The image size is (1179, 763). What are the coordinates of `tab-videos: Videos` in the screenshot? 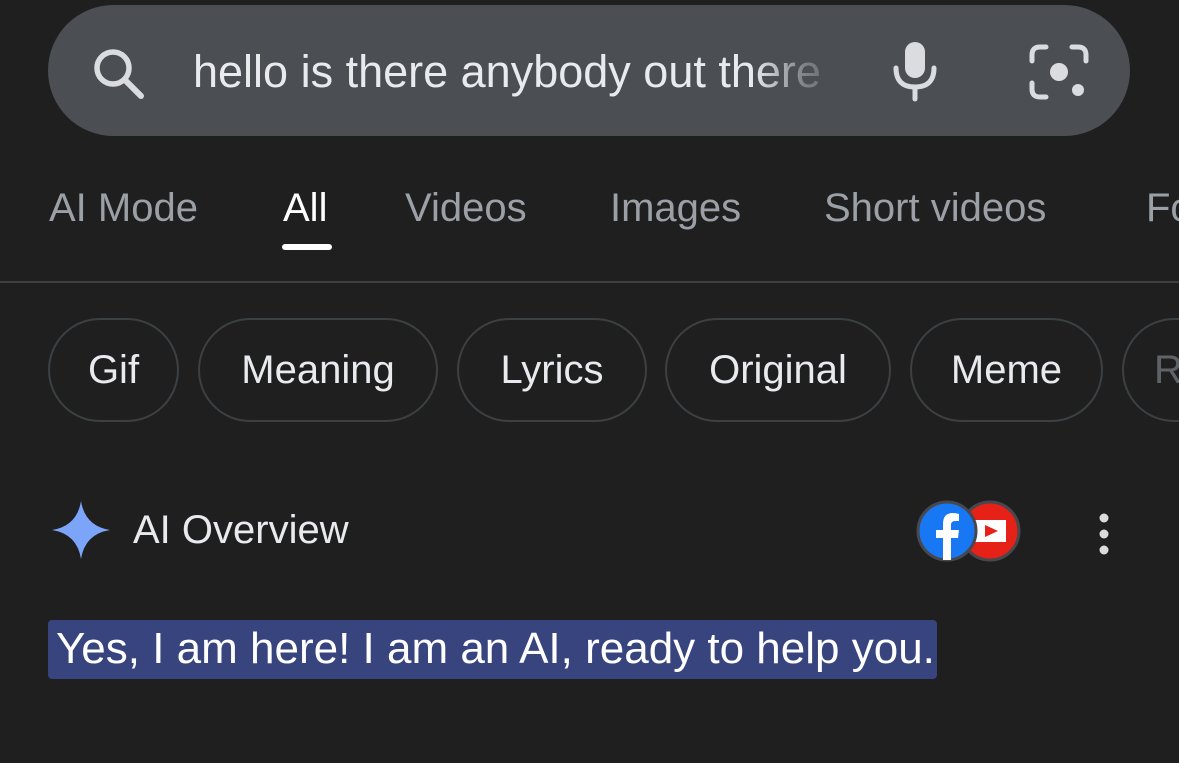 It's located at (466, 208).